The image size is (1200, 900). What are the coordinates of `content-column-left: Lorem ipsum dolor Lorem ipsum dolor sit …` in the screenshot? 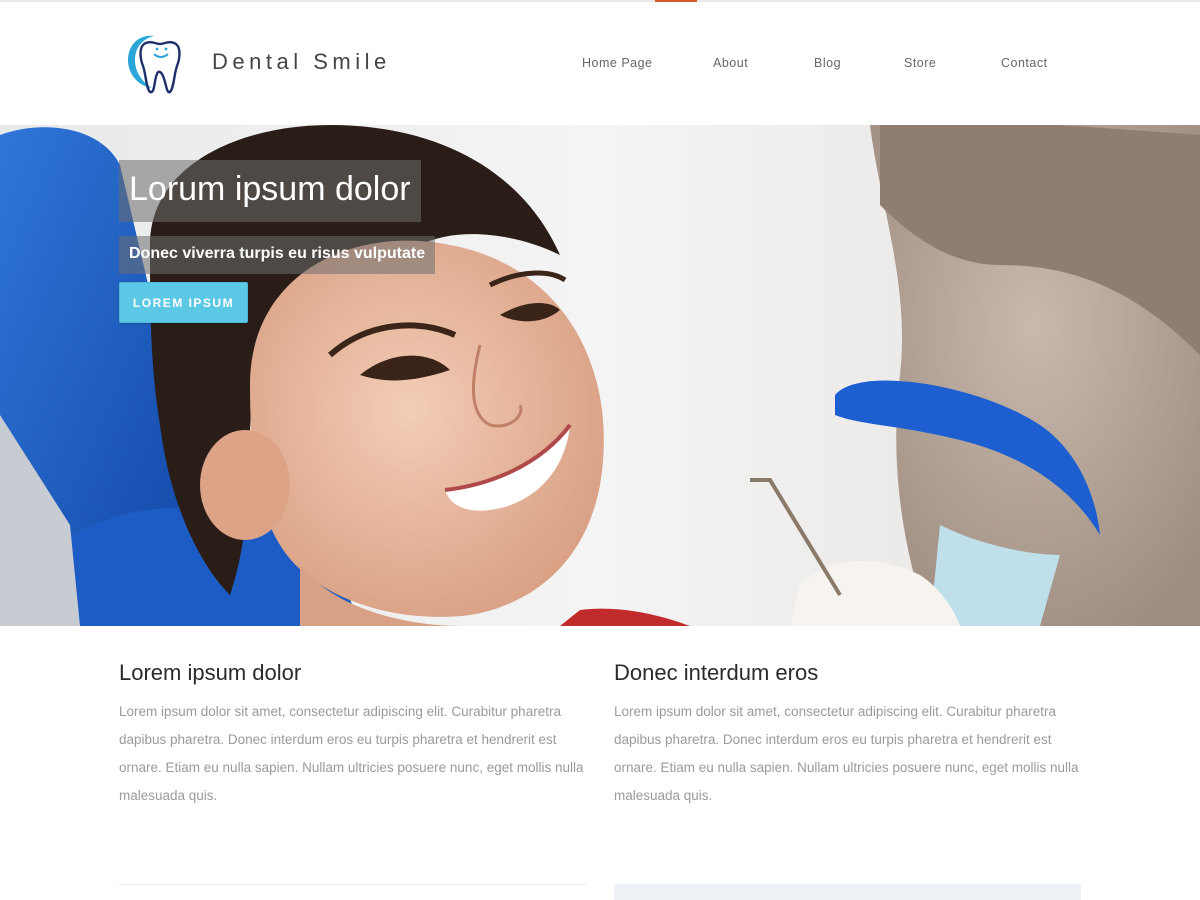 It's located at (354, 735).